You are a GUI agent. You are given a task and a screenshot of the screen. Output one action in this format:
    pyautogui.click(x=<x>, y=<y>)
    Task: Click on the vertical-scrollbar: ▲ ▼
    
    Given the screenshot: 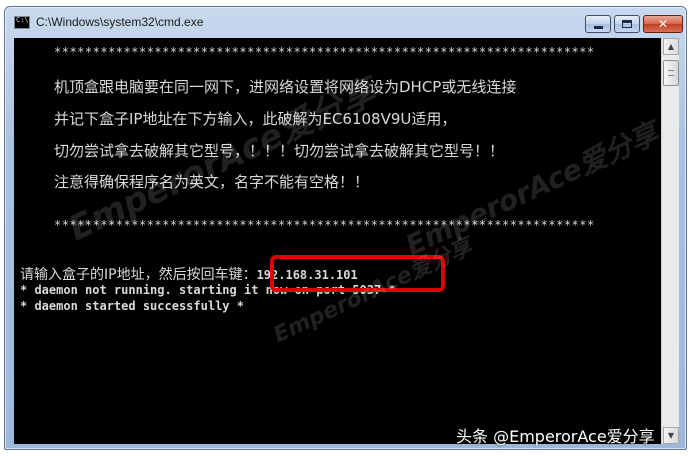 What is the action you would take?
    pyautogui.click(x=670, y=241)
    